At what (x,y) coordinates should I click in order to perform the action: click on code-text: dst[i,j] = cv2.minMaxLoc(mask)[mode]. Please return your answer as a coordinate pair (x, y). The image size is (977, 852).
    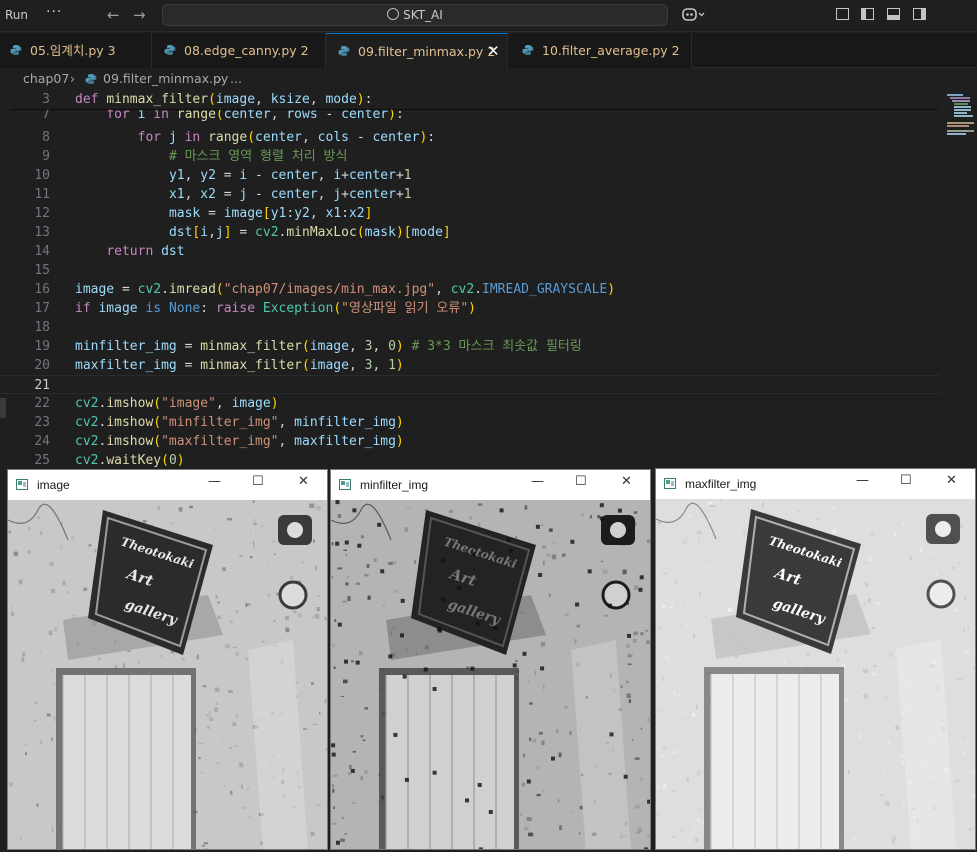
    Looking at the image, I should click on (309, 232).